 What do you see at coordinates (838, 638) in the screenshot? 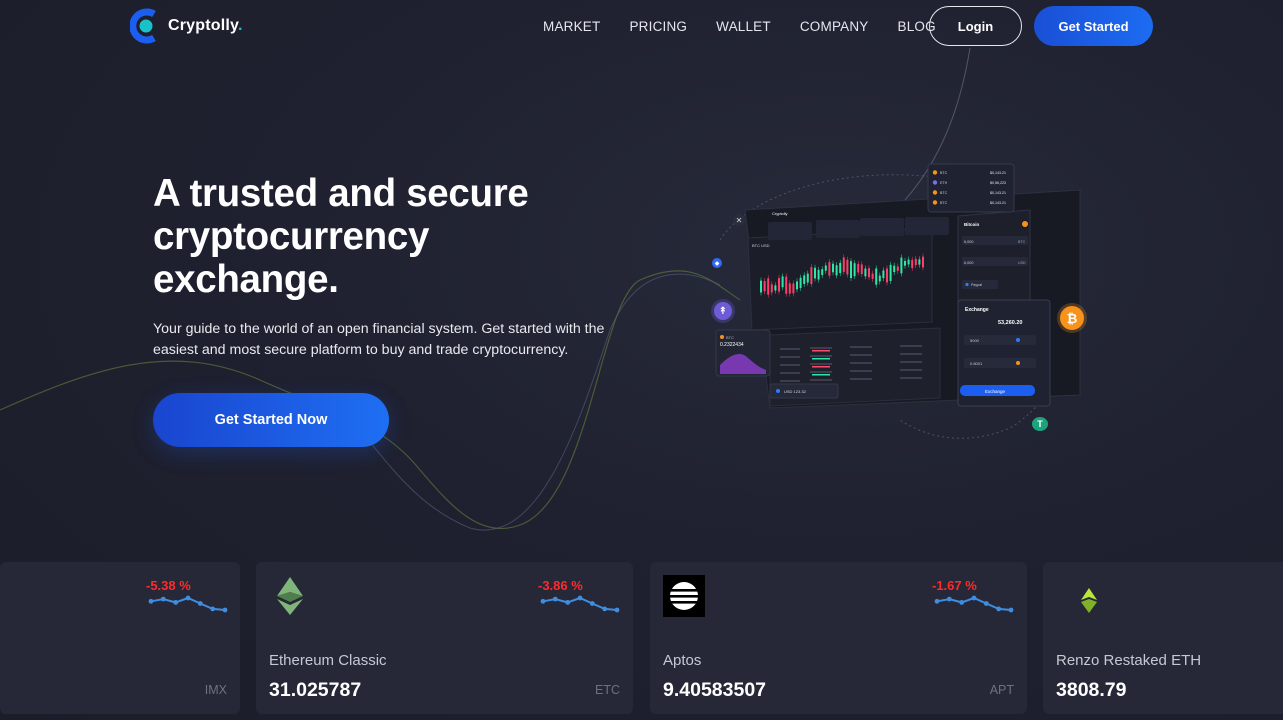
I see `market-card-apt: -1.67 % Aptos 9.40583507 APT` at bounding box center [838, 638].